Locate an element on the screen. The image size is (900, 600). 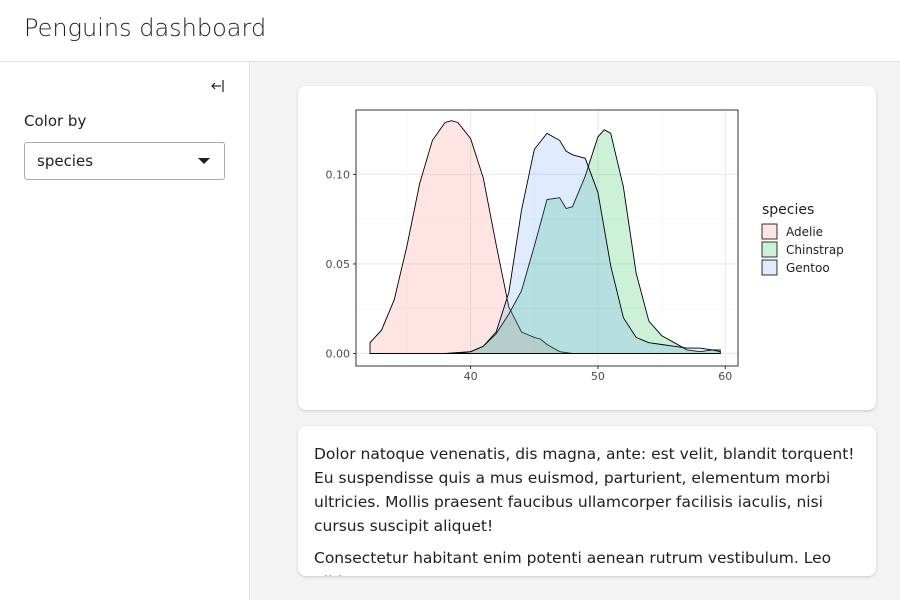
navbar: Penguins dashboard is located at coordinates (450, 31).